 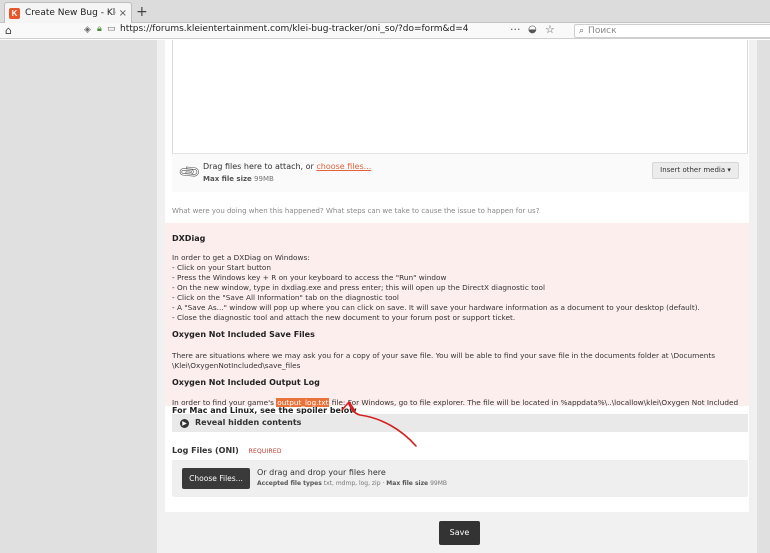 What do you see at coordinates (87, 30) in the screenshot?
I see `shield-icon: ◈` at bounding box center [87, 30].